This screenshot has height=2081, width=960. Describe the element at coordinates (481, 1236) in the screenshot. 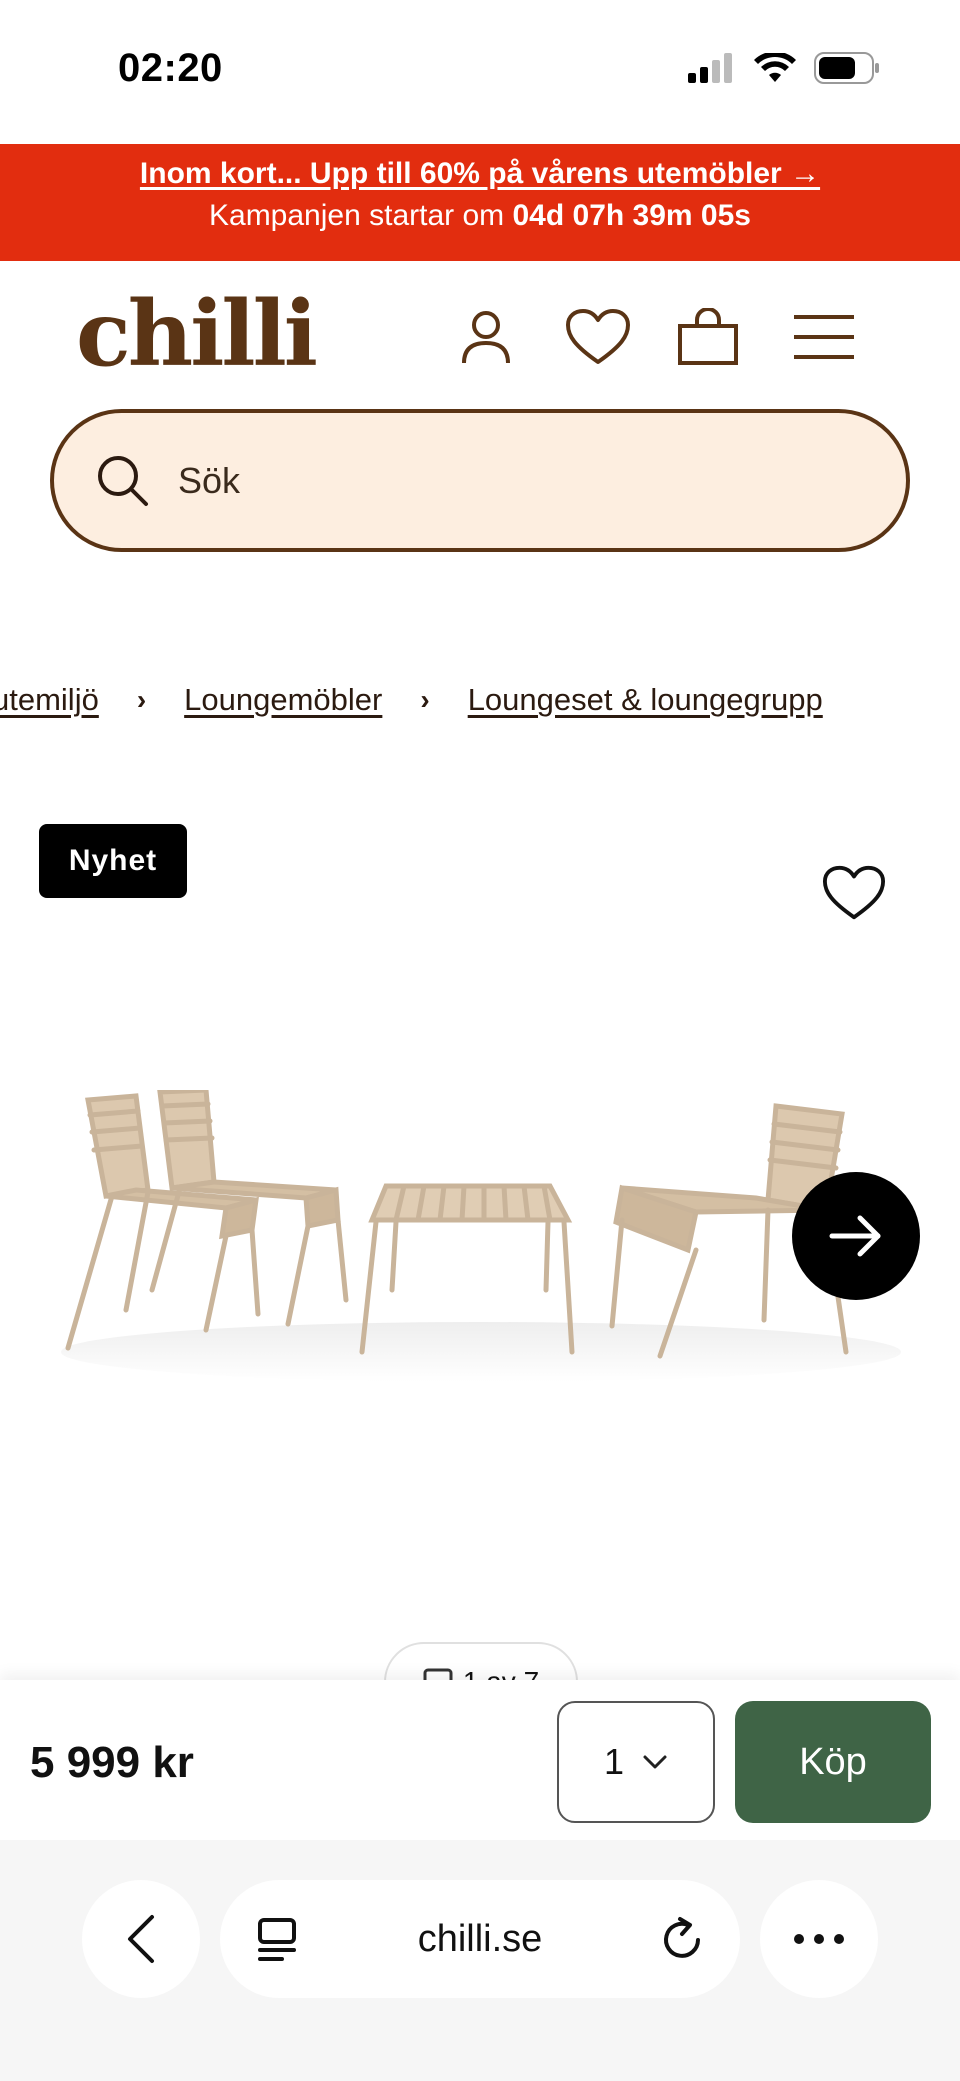

I see `product-image` at that location.